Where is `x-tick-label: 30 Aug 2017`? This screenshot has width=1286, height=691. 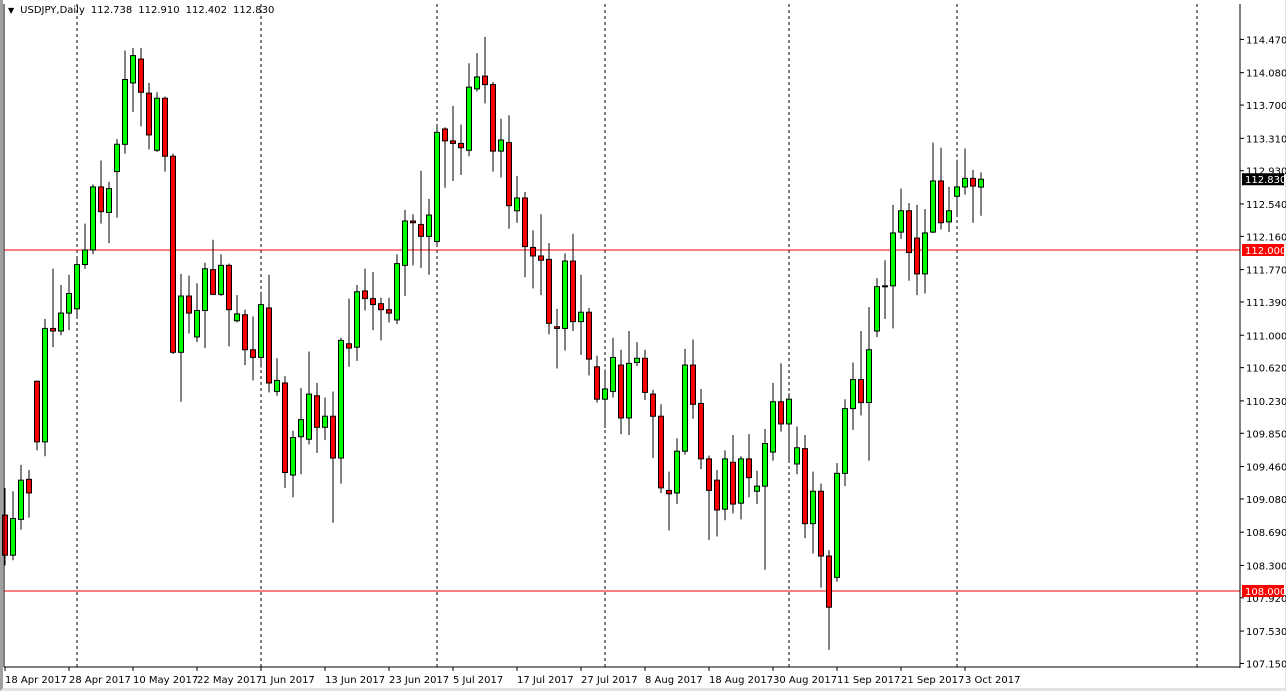 x-tick-label: 30 Aug 2017 is located at coordinates (805, 680).